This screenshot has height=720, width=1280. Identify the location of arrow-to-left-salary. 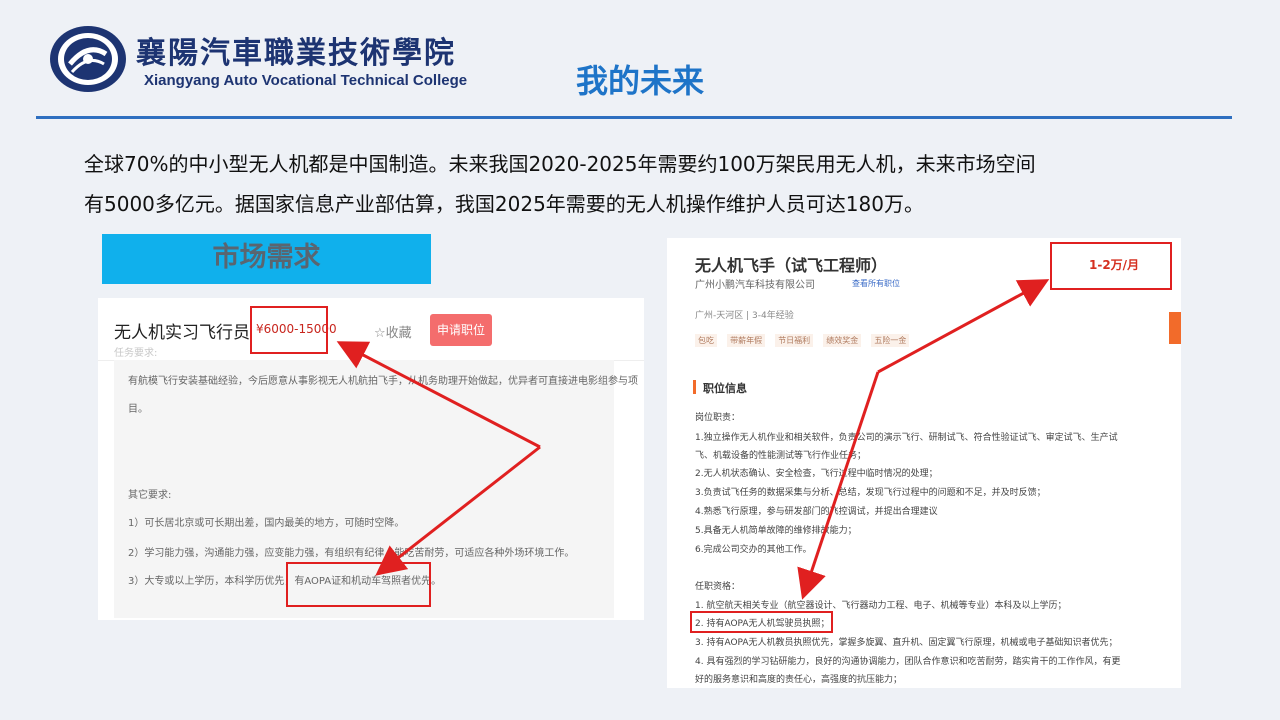
(438, 395).